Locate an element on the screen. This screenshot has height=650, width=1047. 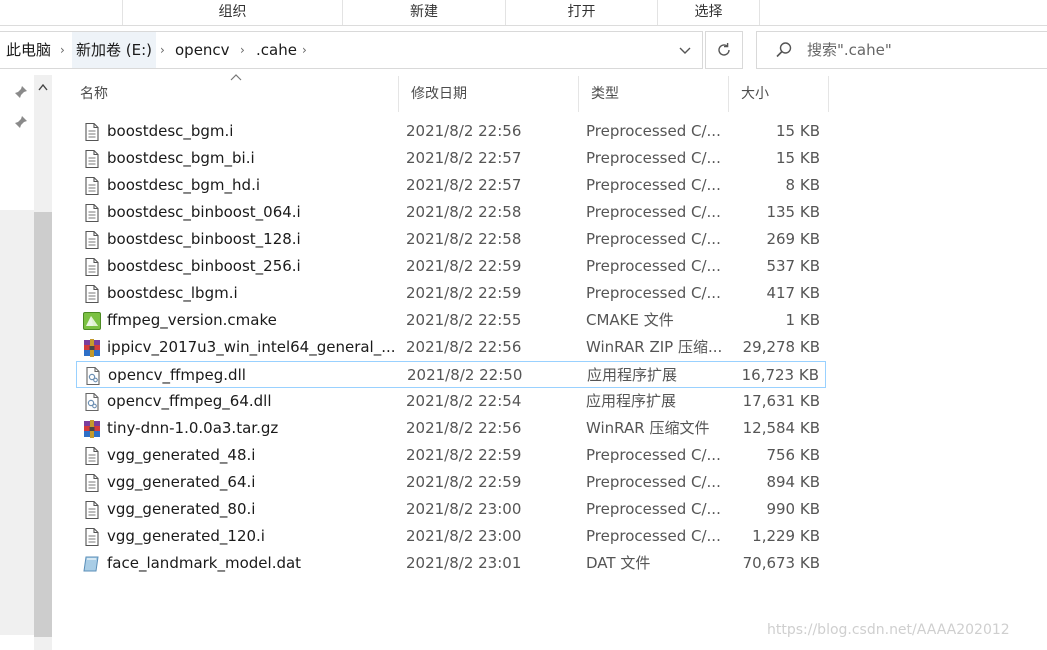
file-size: 16,723 KB is located at coordinates (780, 375).